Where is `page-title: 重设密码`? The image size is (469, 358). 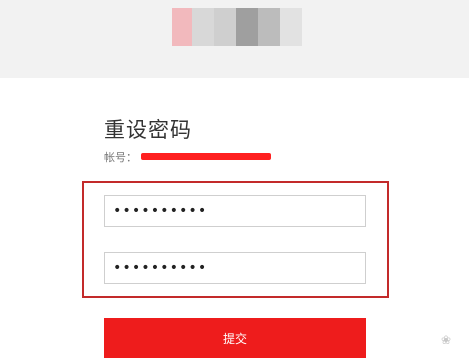
page-title: 重设密码 is located at coordinates (148, 130).